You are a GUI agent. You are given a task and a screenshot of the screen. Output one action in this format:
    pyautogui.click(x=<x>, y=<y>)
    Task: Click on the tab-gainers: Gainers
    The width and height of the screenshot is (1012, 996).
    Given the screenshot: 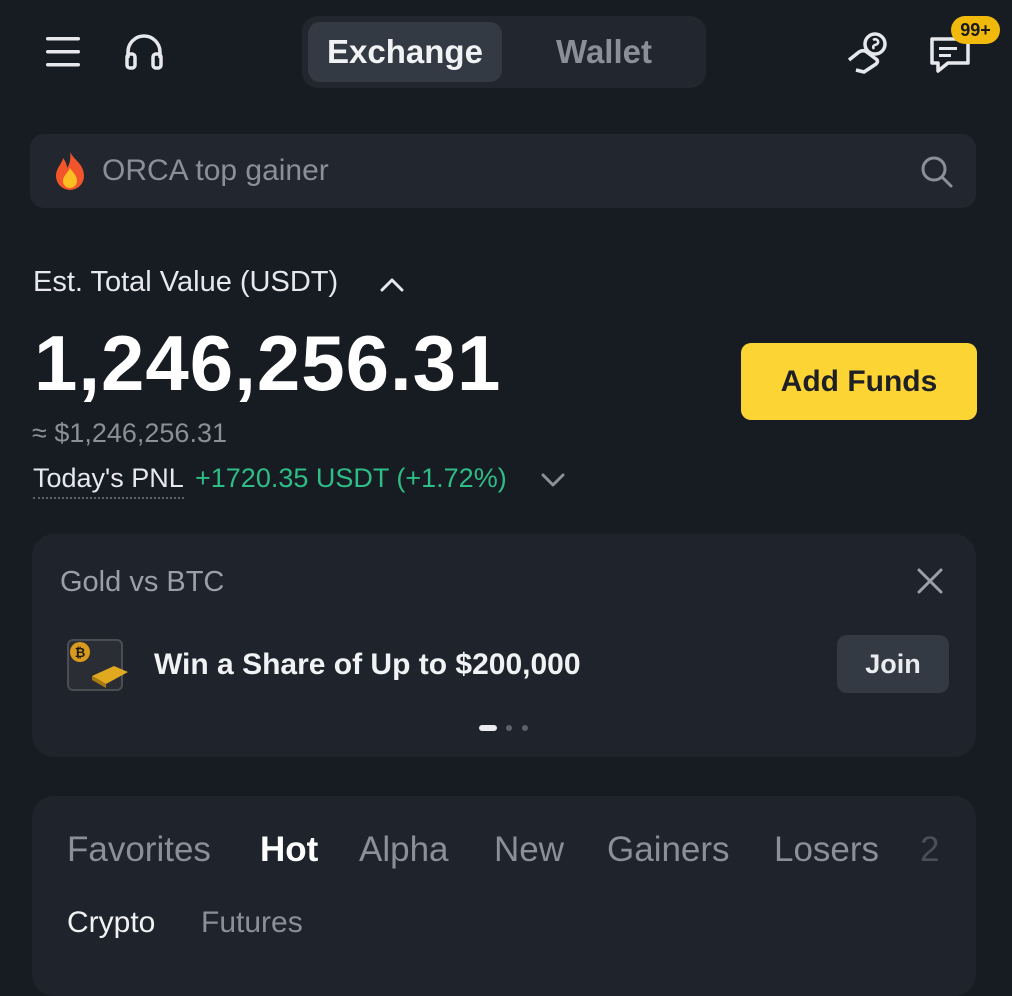 What is the action you would take?
    pyautogui.click(x=668, y=850)
    